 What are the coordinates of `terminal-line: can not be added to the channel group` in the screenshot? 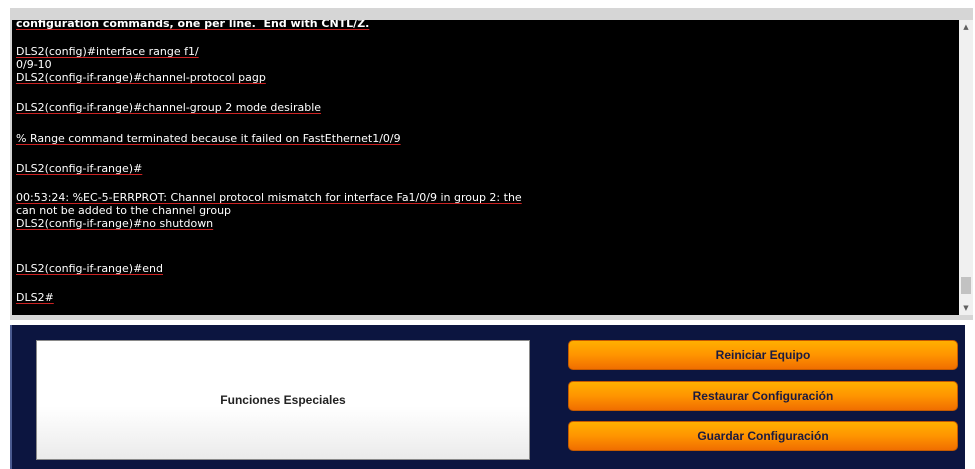 It's located at (124, 210).